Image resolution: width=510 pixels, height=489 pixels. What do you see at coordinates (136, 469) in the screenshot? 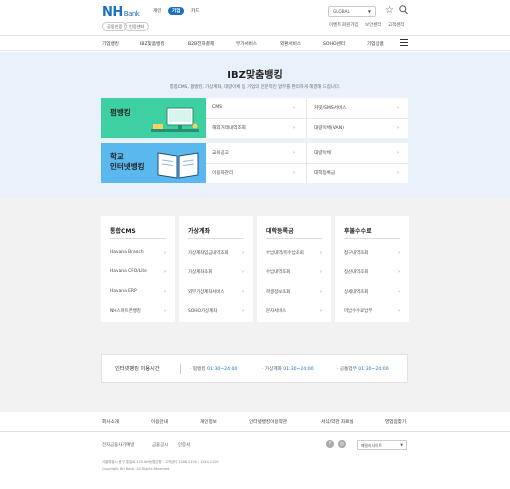
I see `footer-copyright: Copyright NH Bank. All Rights Reserved.` at bounding box center [136, 469].